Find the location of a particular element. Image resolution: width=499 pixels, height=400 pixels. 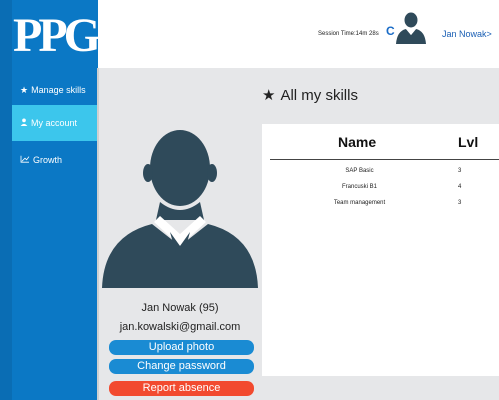

section-title: ★ All my skills is located at coordinates (310, 95).